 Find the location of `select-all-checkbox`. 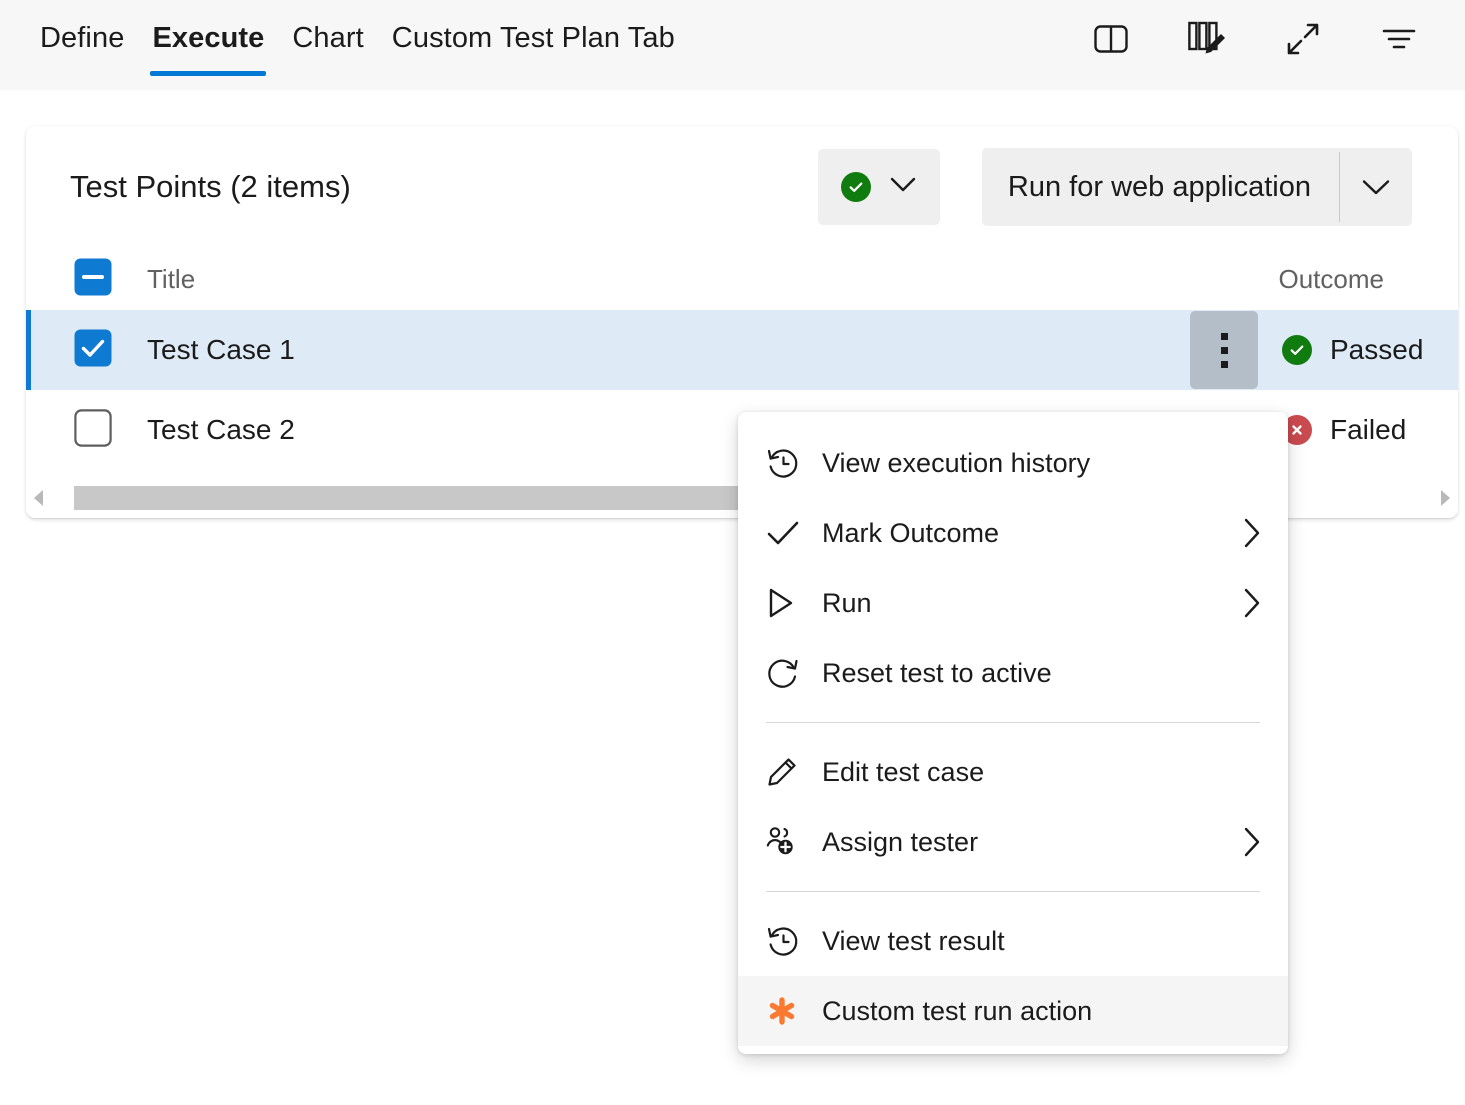

select-all-checkbox is located at coordinates (93, 279).